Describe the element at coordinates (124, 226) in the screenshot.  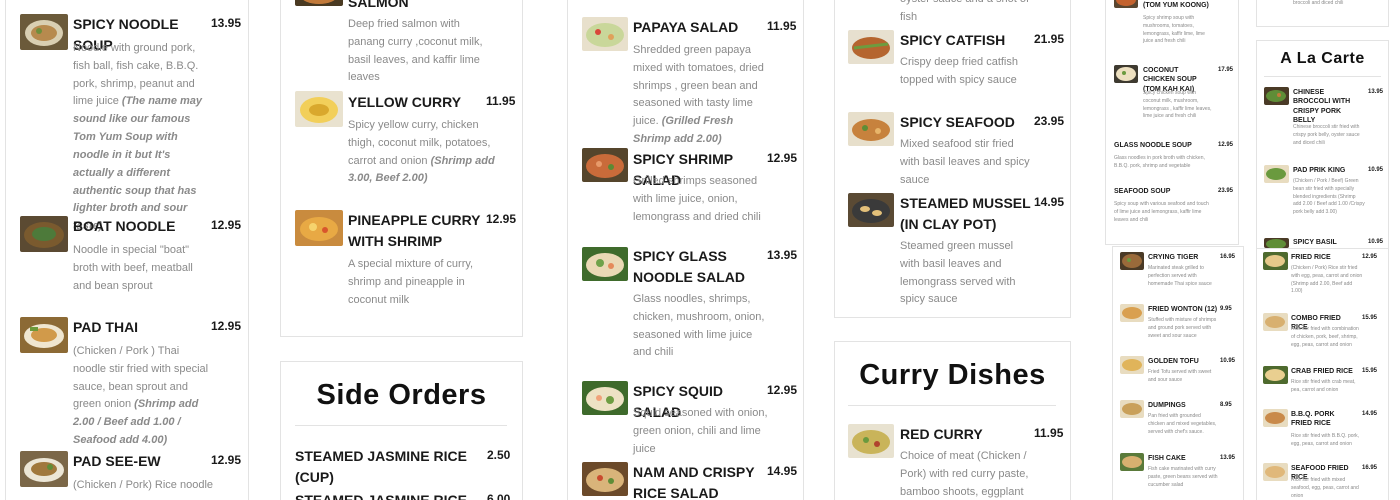
I see `item-name: BOAT NOODLE` at that location.